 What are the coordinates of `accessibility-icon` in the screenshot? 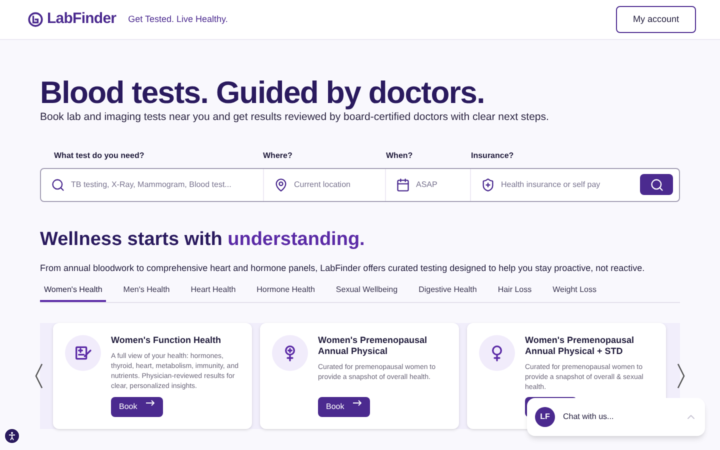 It's located at (12, 436).